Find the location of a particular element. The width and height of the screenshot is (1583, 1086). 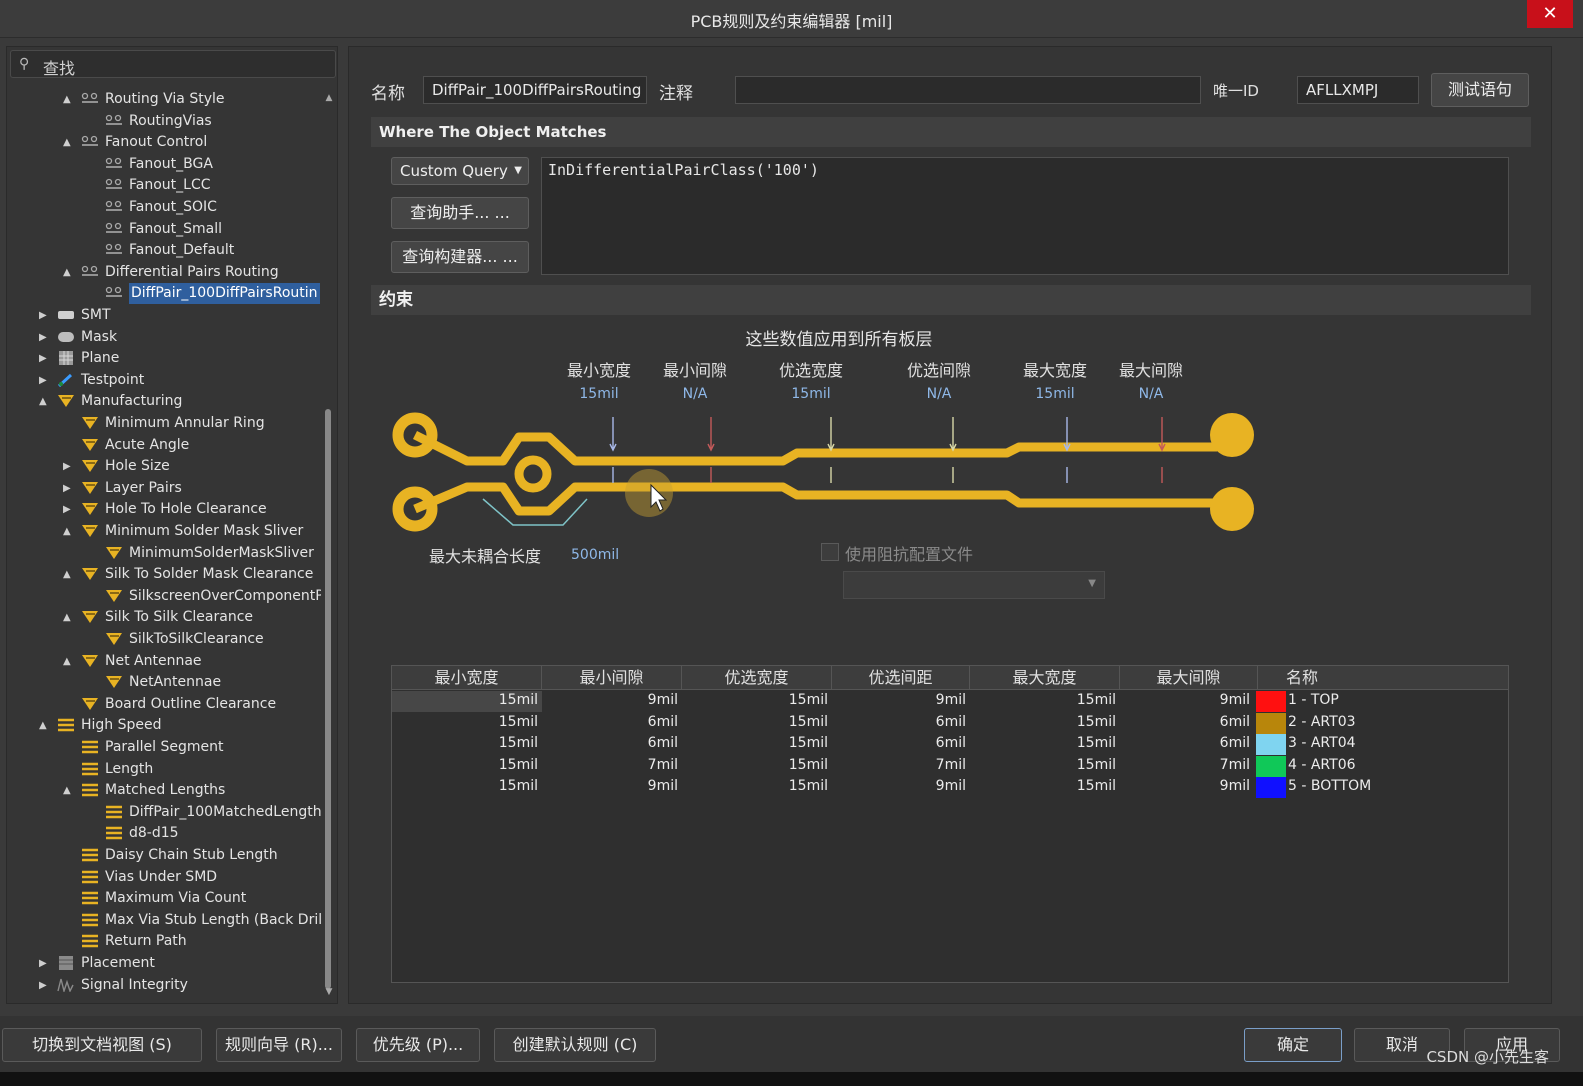

tree-item: ▲ Silk To Solder Mask Clearance is located at coordinates (164, 574).